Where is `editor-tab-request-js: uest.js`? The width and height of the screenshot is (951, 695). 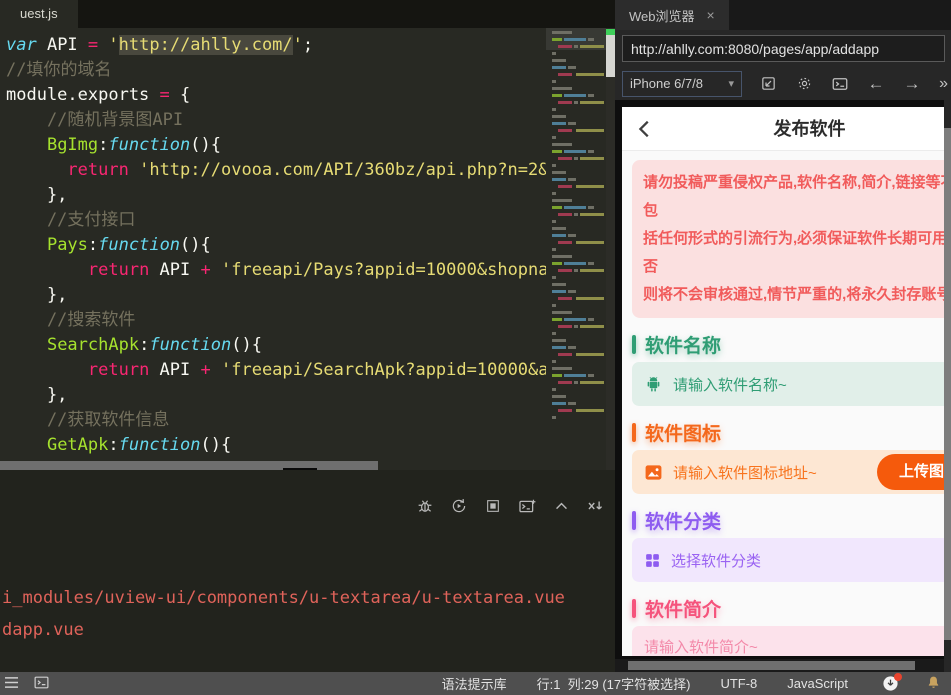 editor-tab-request-js: uest.js is located at coordinates (39, 14).